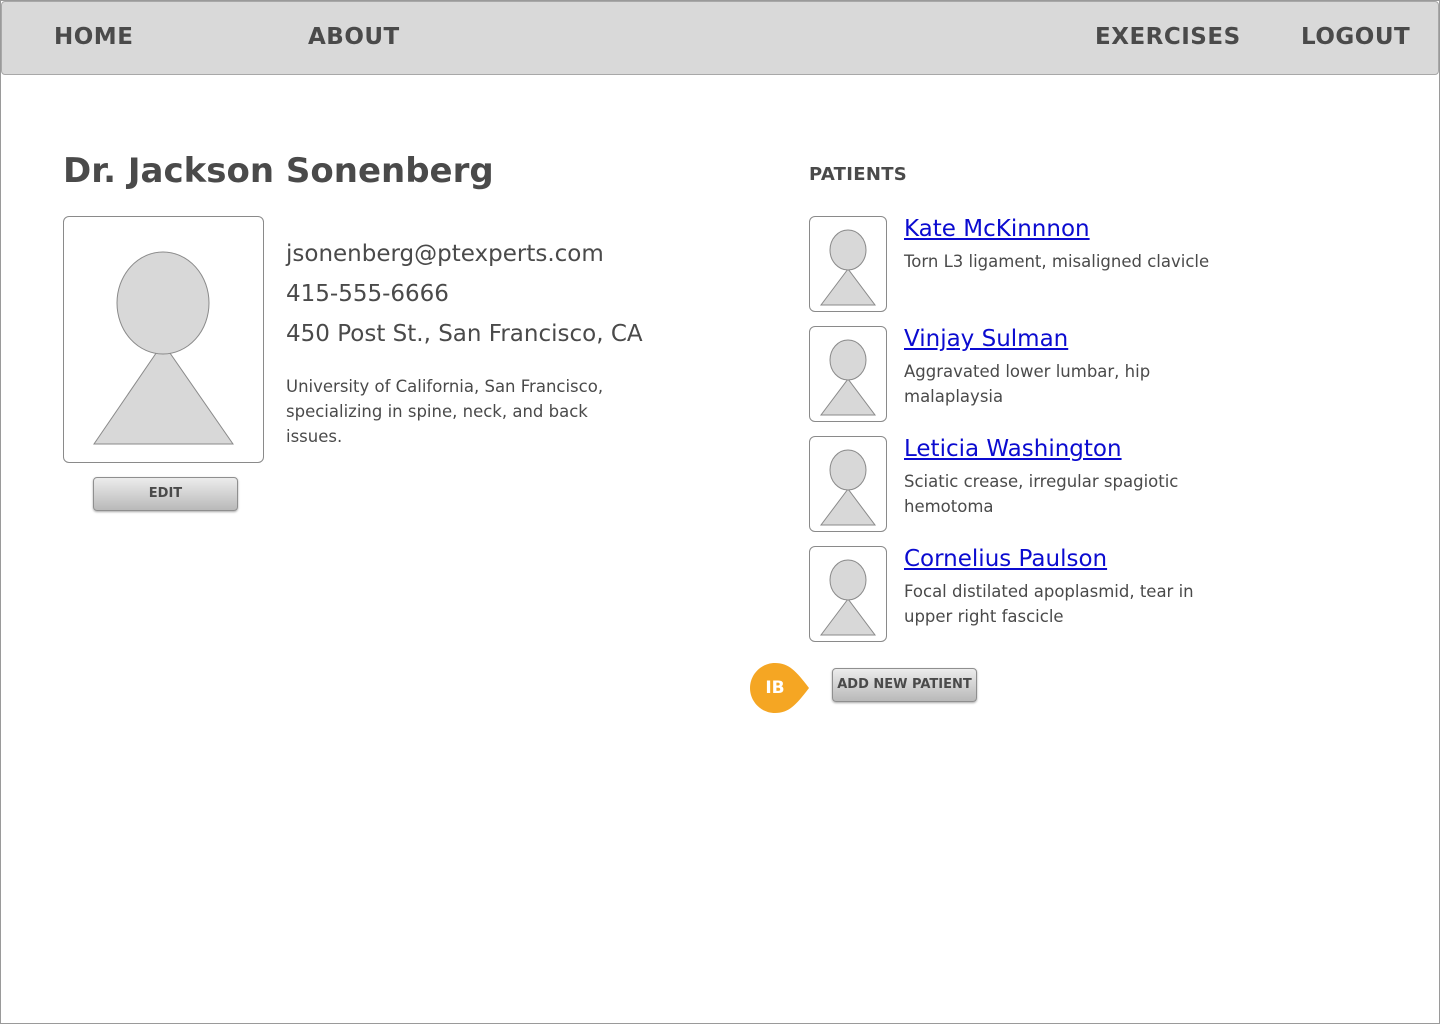 This screenshot has width=1440, height=1024. What do you see at coordinates (775, 688) in the screenshot?
I see `annotation-initials: IB` at bounding box center [775, 688].